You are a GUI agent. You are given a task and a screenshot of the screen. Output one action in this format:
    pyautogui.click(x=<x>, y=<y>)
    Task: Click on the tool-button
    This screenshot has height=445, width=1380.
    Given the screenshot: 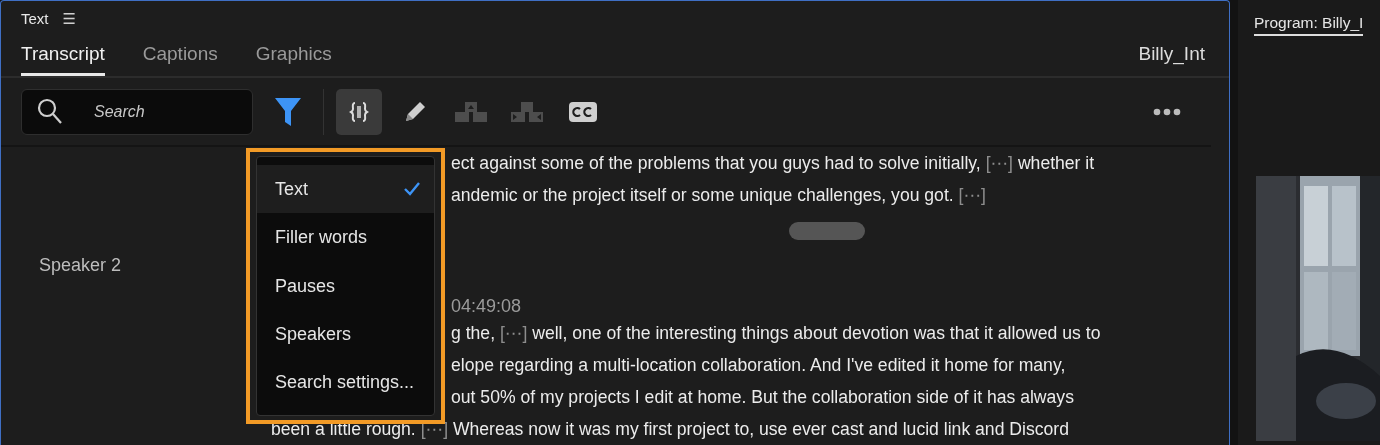 What is the action you would take?
    pyautogui.click(x=359, y=111)
    